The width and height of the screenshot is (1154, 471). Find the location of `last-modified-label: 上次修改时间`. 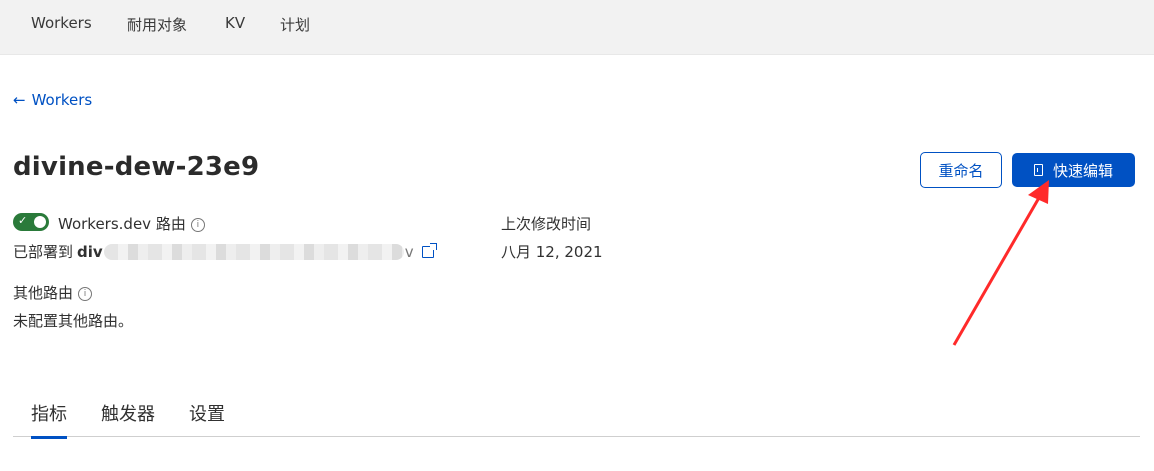

last-modified-label: 上次修改时间 is located at coordinates (546, 224).